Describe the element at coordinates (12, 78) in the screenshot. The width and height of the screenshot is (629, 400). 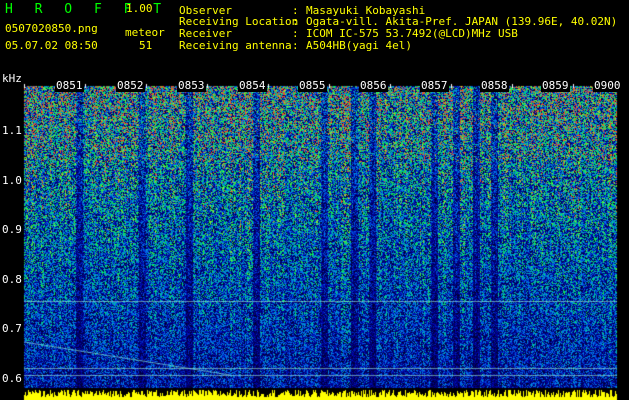
I see `y-axis-unit: kHz` at that location.